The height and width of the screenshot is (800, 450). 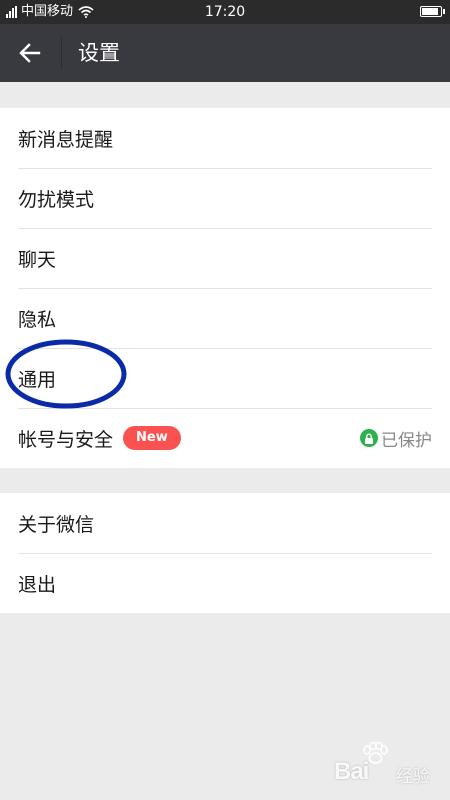 I want to click on status-bar: 中国移动 17:20, so click(x=225, y=12).